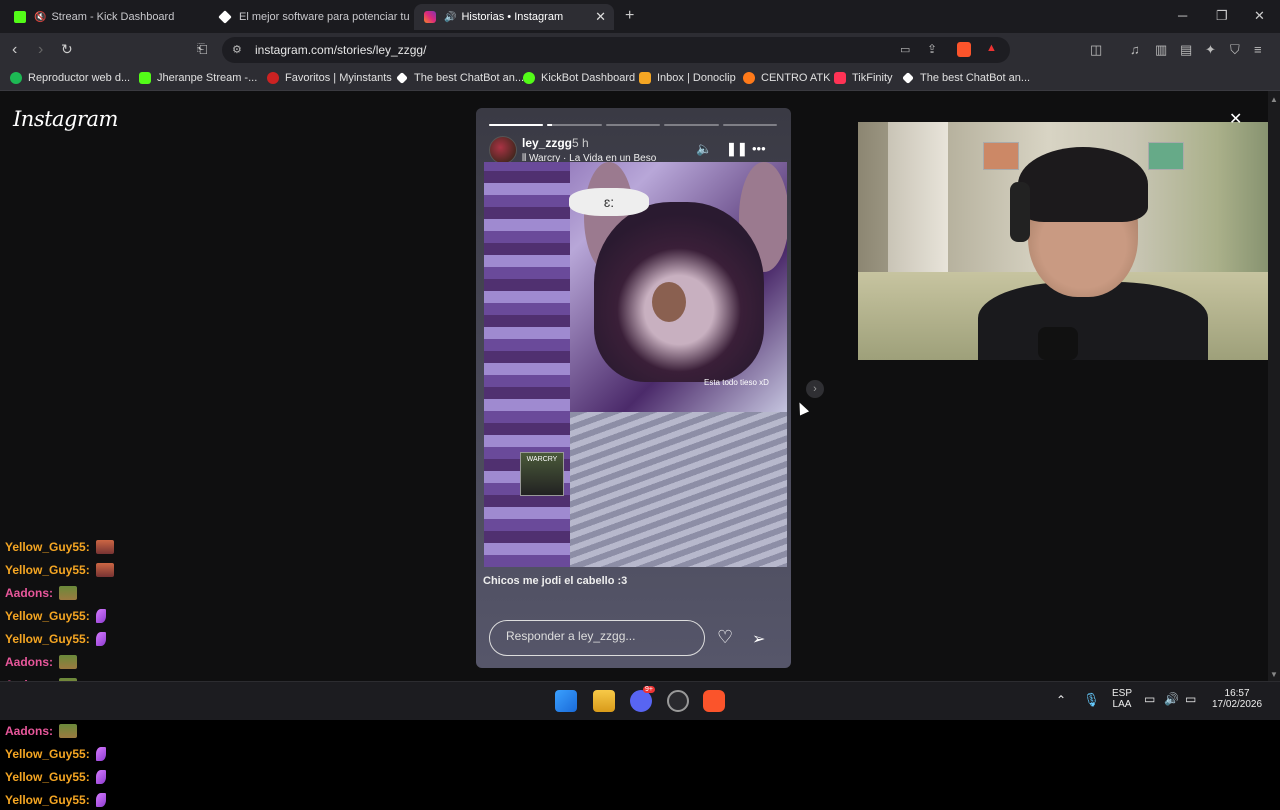  I want to click on subject-sweater, so click(678, 489).